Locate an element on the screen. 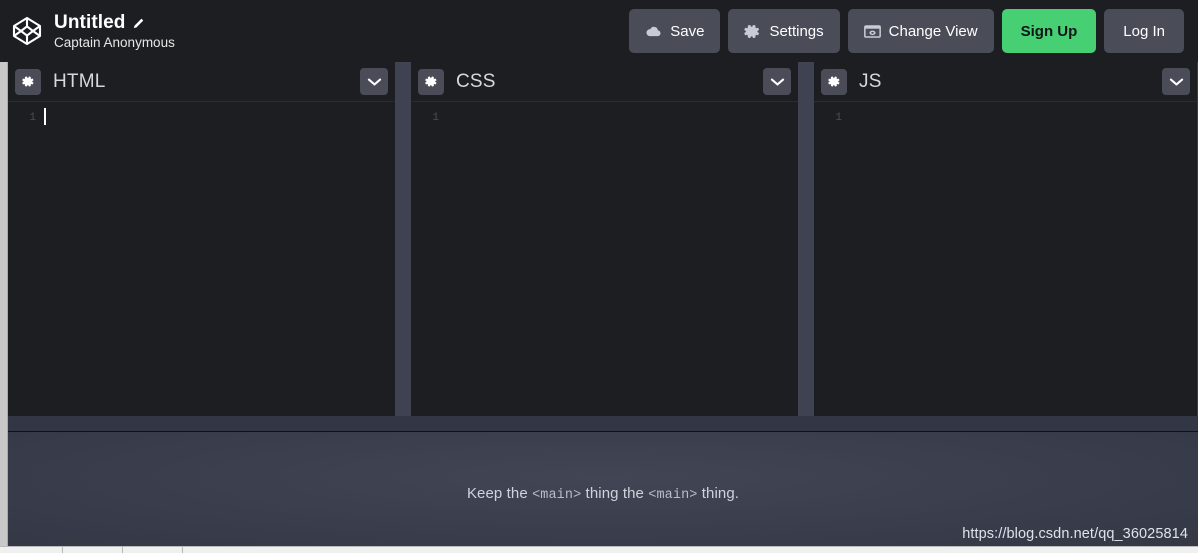  tagline-suffix: thing. is located at coordinates (718, 493).